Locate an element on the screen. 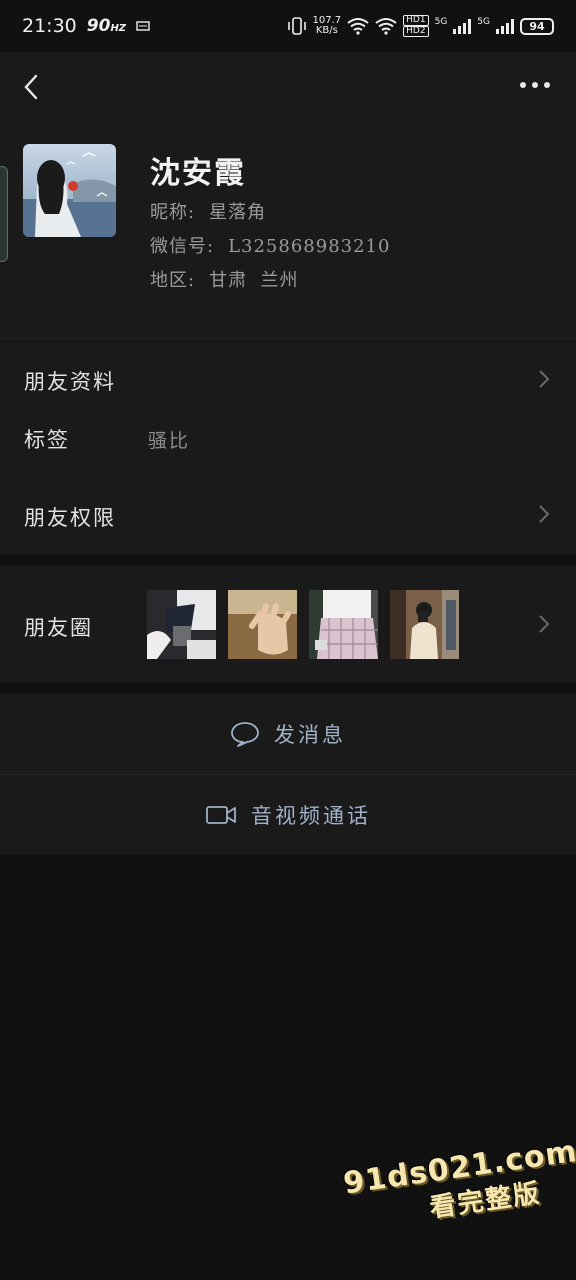 The height and width of the screenshot is (1280, 576). send-message-label: 发消息 is located at coordinates (310, 735).